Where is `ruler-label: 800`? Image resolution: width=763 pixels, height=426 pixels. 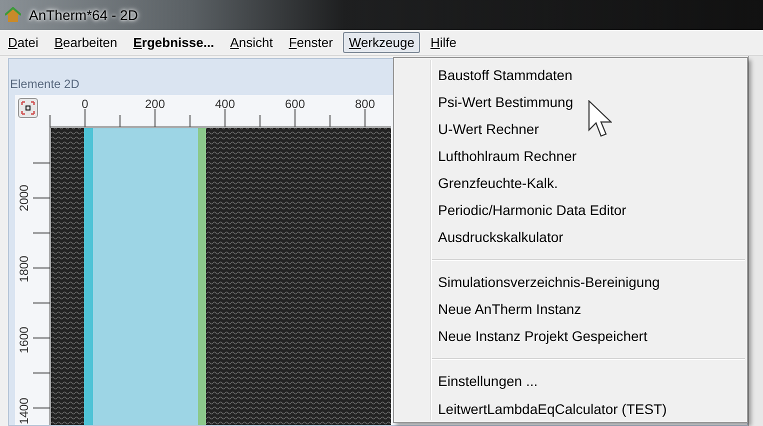
ruler-label: 800 is located at coordinates (365, 104).